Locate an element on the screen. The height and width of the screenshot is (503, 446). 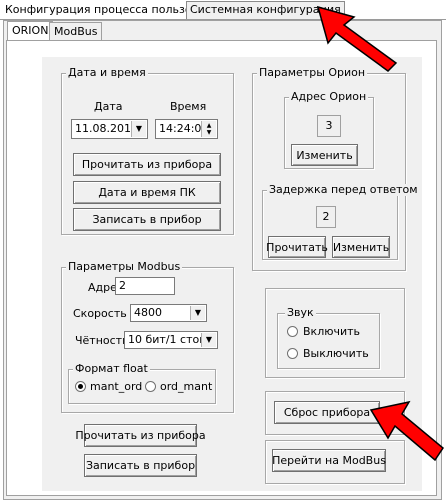
sound-on-label: Включить is located at coordinates (332, 331).